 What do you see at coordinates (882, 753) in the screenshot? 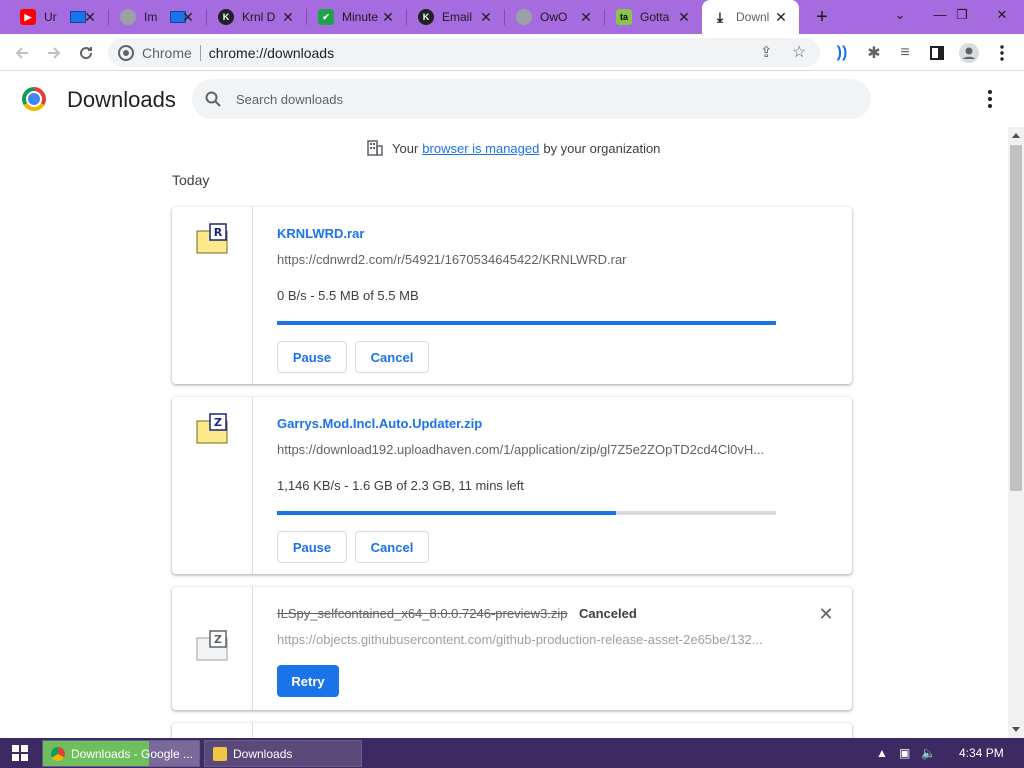
I see `tray-expand-icon: ▲` at bounding box center [882, 753].